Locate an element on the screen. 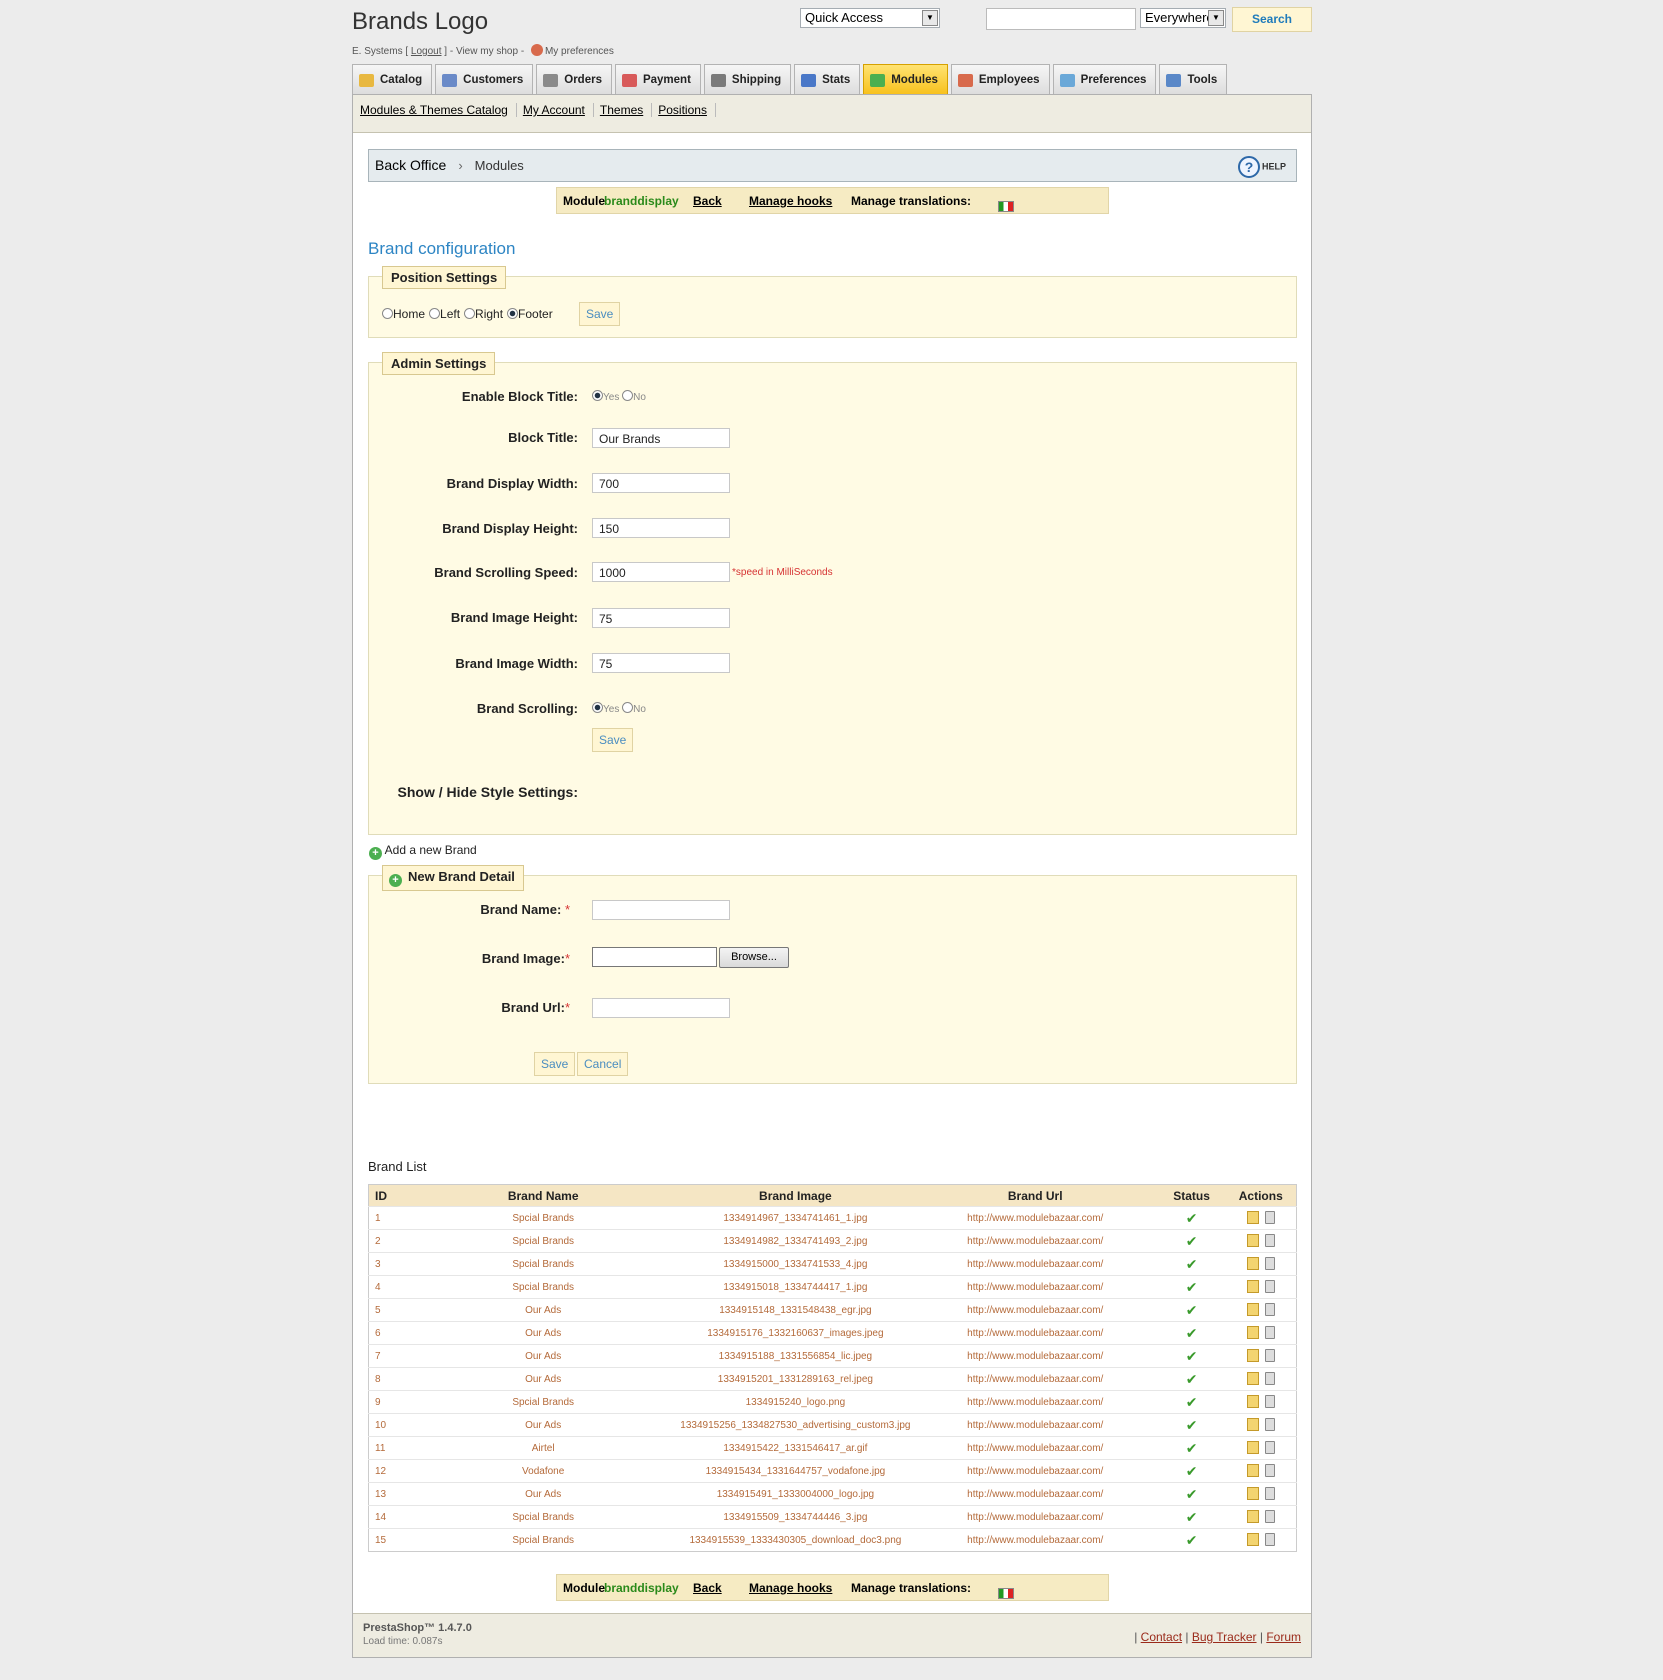 Image resolution: width=1663 pixels, height=1680 pixels. new-brand-save-button: Save is located at coordinates (555, 1064).